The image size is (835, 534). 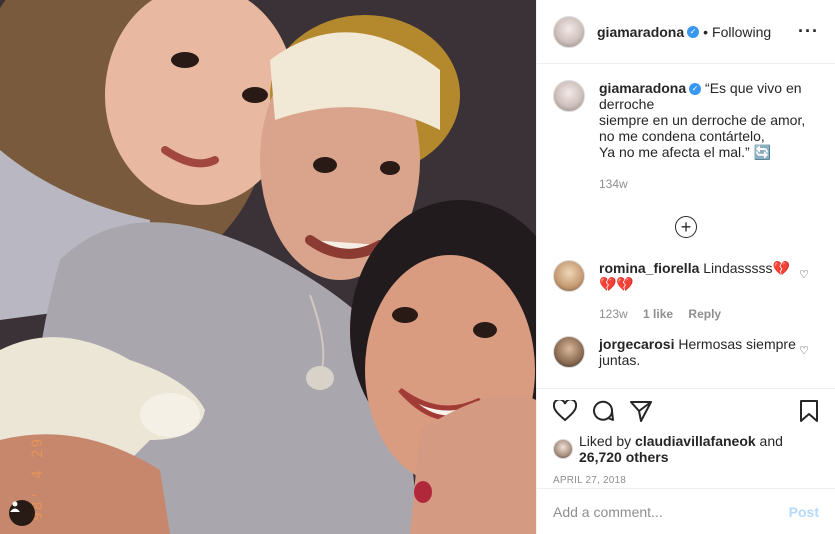 I want to click on user-icon, so click(x=15, y=506).